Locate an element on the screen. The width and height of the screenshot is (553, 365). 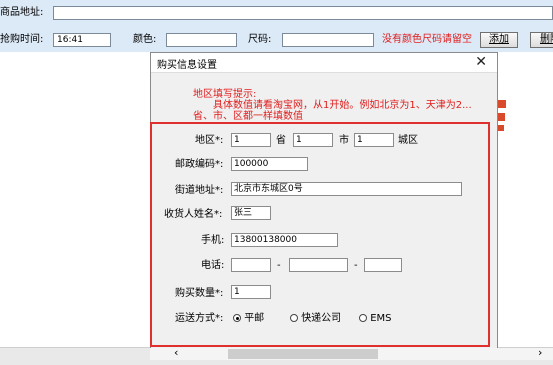
shipping-option-express: 快递公司 is located at coordinates (315, 319).